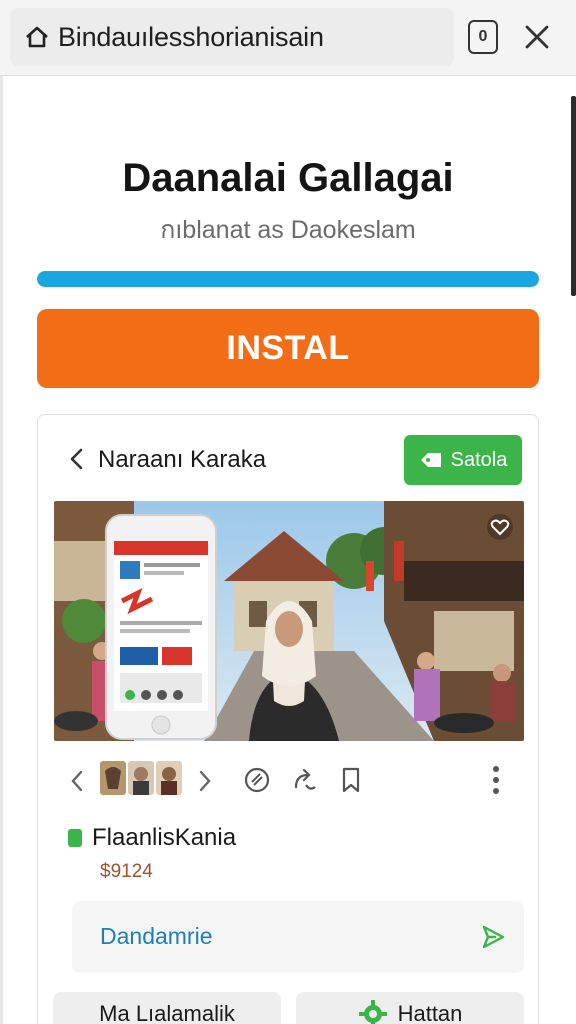 This screenshot has width=576, height=1024. Describe the element at coordinates (167, 1012) in the screenshot. I see `bottom-left-label: Ma Lıalamalik` at that location.